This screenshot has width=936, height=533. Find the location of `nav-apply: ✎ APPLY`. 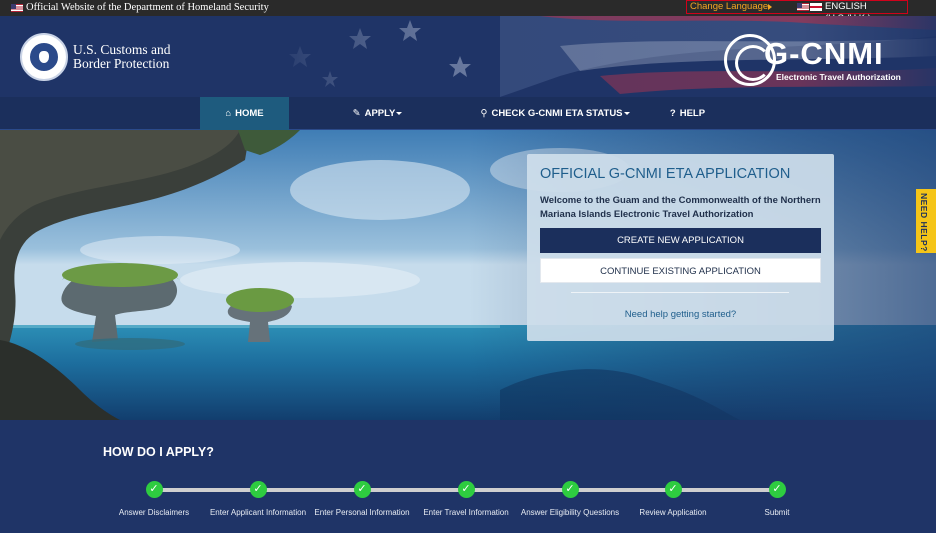

nav-apply: ✎ APPLY is located at coordinates (377, 113).